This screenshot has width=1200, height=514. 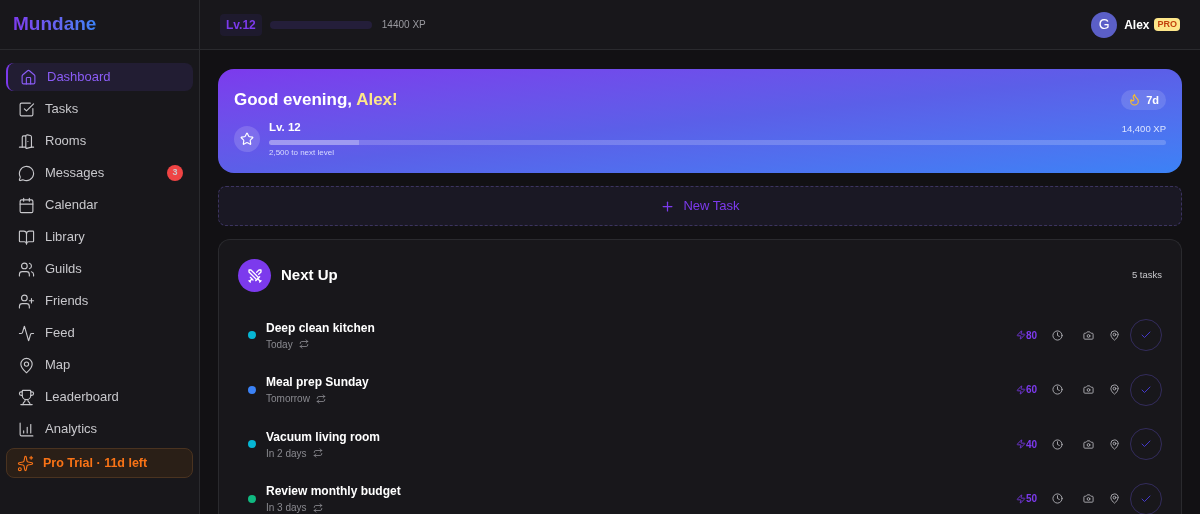 I want to click on task-title: Review monthly budget, so click(x=334, y=492).